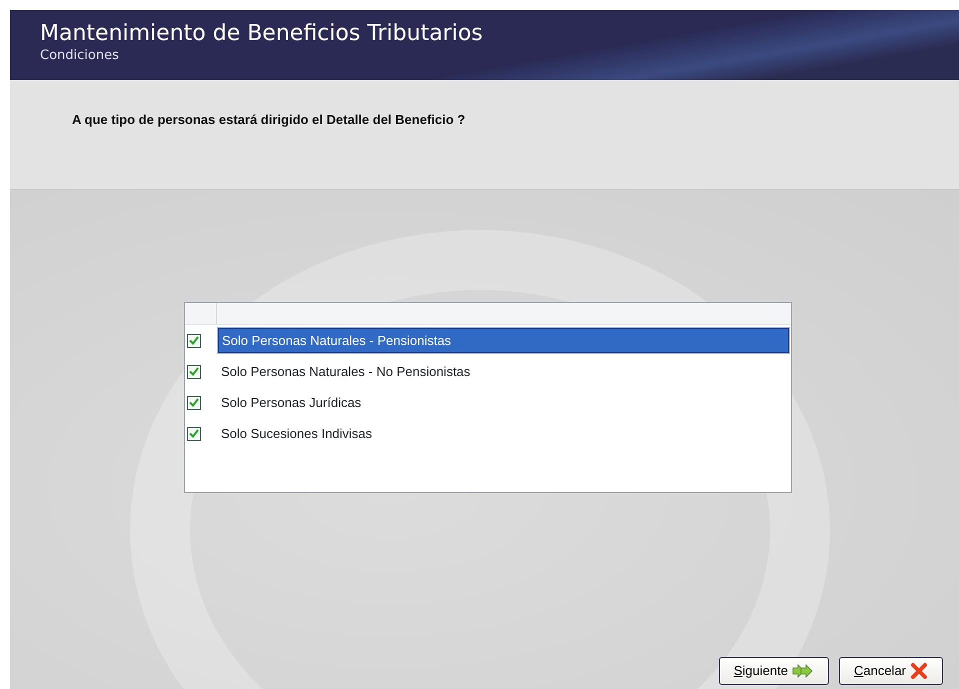 The height and width of the screenshot is (689, 959). What do you see at coordinates (919, 671) in the screenshot?
I see `close-icon` at bounding box center [919, 671].